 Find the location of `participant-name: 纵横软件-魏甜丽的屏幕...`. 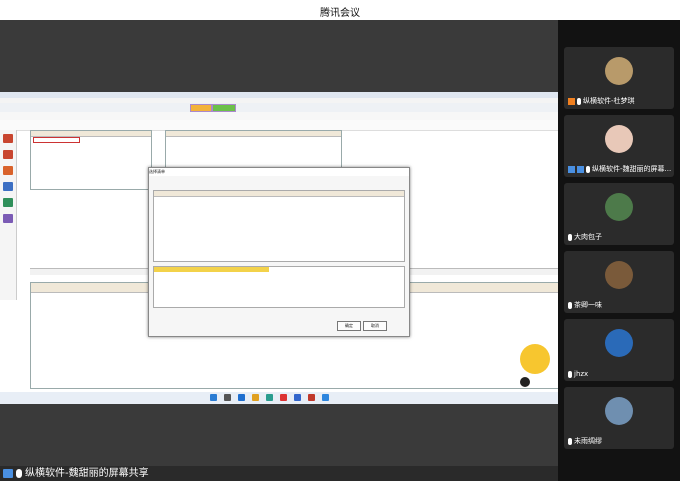

participant-name: 纵横软件-魏甜丽的屏幕... is located at coordinates (632, 169).